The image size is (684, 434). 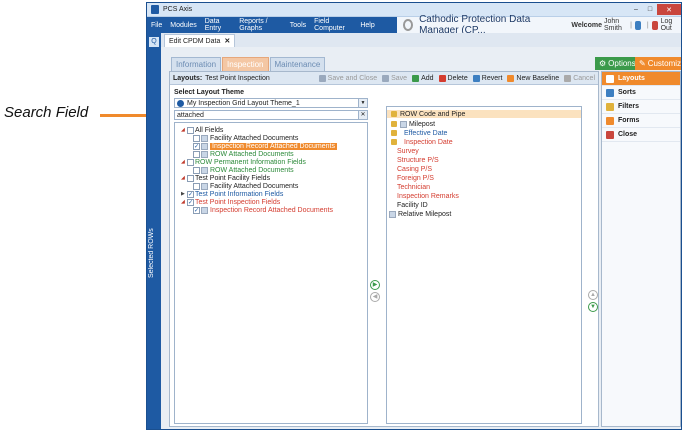 What do you see at coordinates (362, 115) in the screenshot?
I see `clear-search-icon: ✕` at bounding box center [362, 115].